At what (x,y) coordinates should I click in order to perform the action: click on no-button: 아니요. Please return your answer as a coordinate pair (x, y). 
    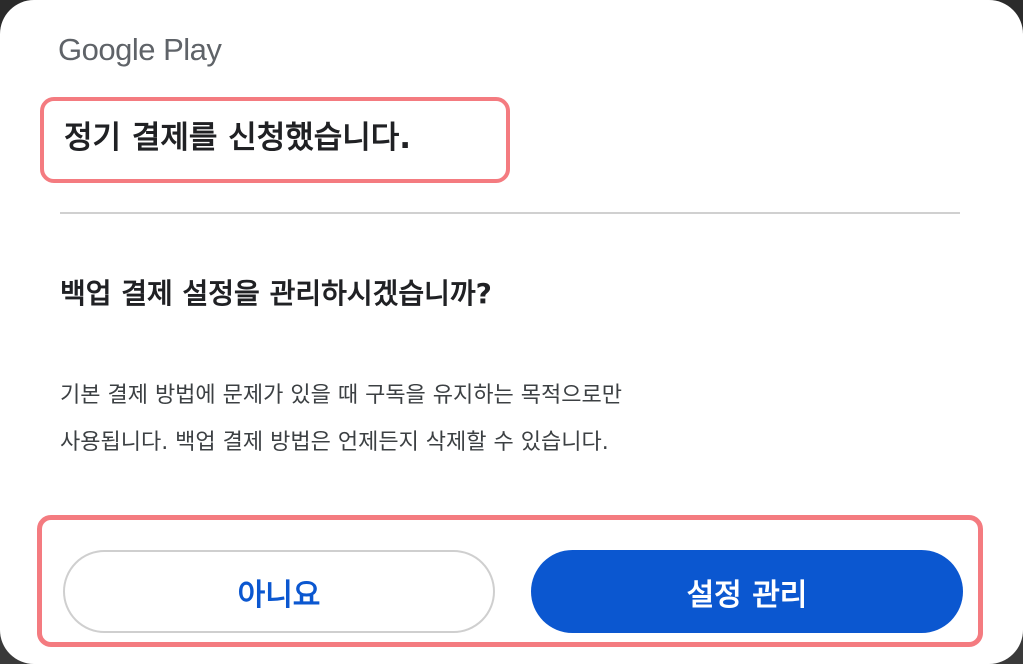
    Looking at the image, I should click on (279, 591).